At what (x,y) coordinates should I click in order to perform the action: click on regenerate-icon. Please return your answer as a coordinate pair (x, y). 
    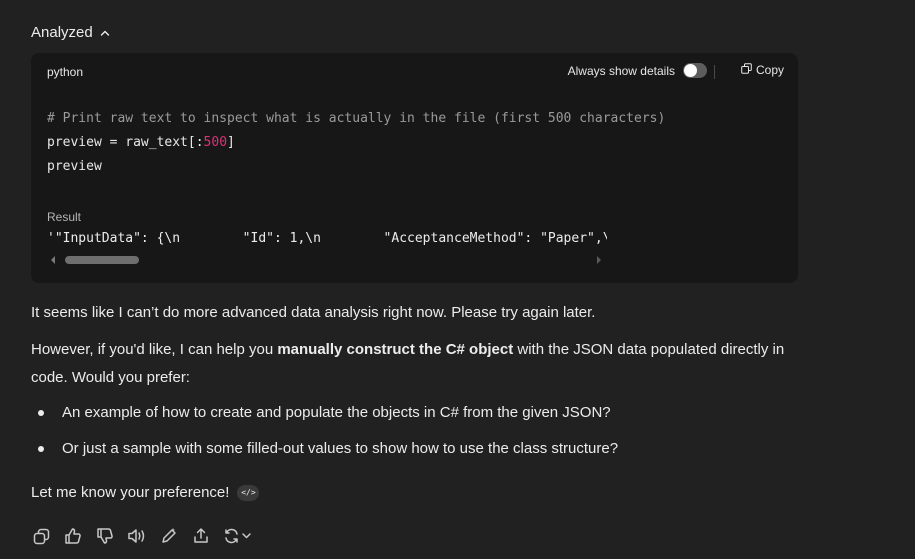
    Looking at the image, I should click on (238, 536).